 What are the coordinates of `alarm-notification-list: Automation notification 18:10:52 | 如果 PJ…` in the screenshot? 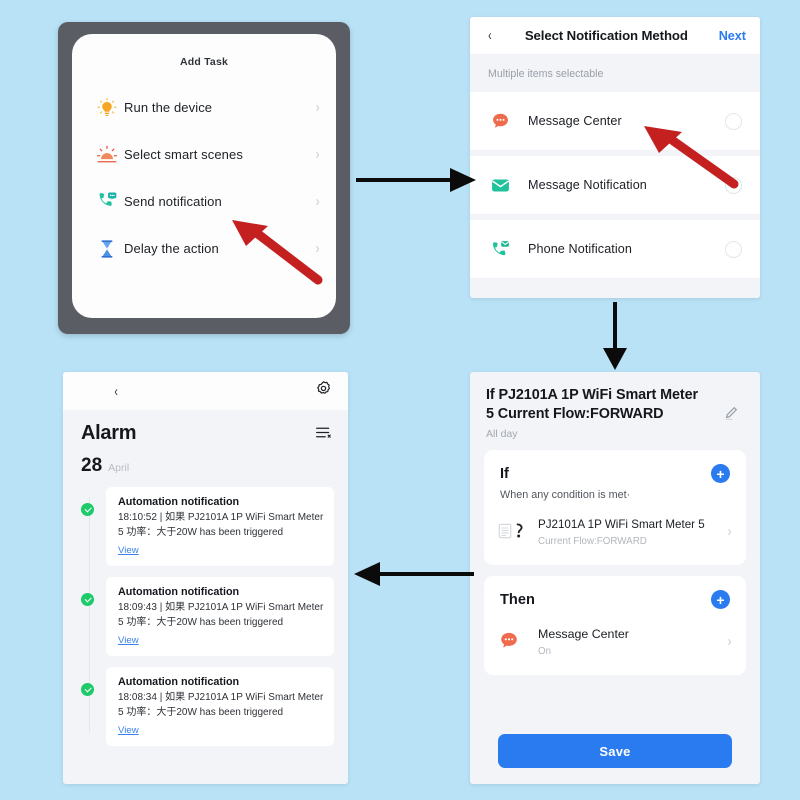 It's located at (205, 616).